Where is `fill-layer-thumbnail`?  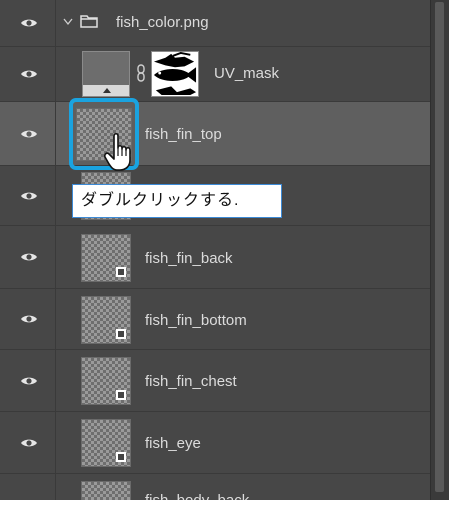 fill-layer-thumbnail is located at coordinates (106, 74).